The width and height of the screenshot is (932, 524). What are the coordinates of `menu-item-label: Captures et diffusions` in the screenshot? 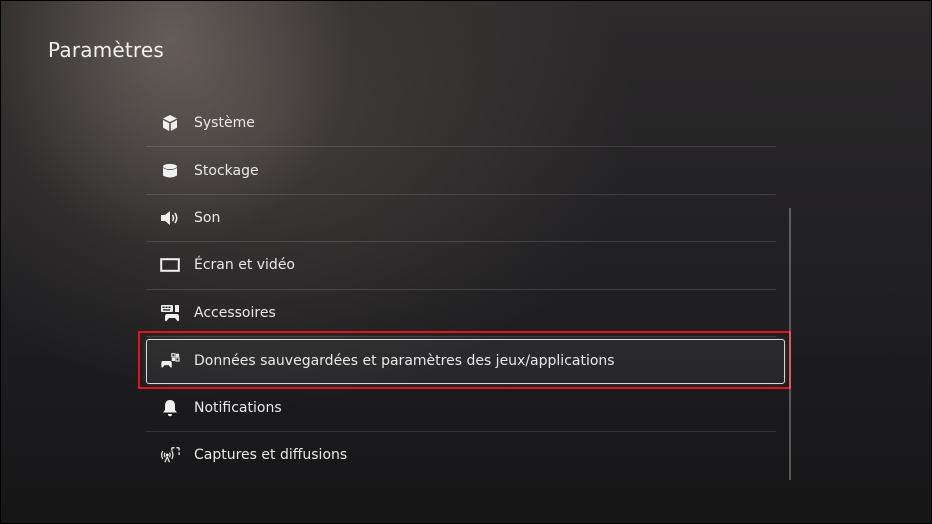 It's located at (271, 455).